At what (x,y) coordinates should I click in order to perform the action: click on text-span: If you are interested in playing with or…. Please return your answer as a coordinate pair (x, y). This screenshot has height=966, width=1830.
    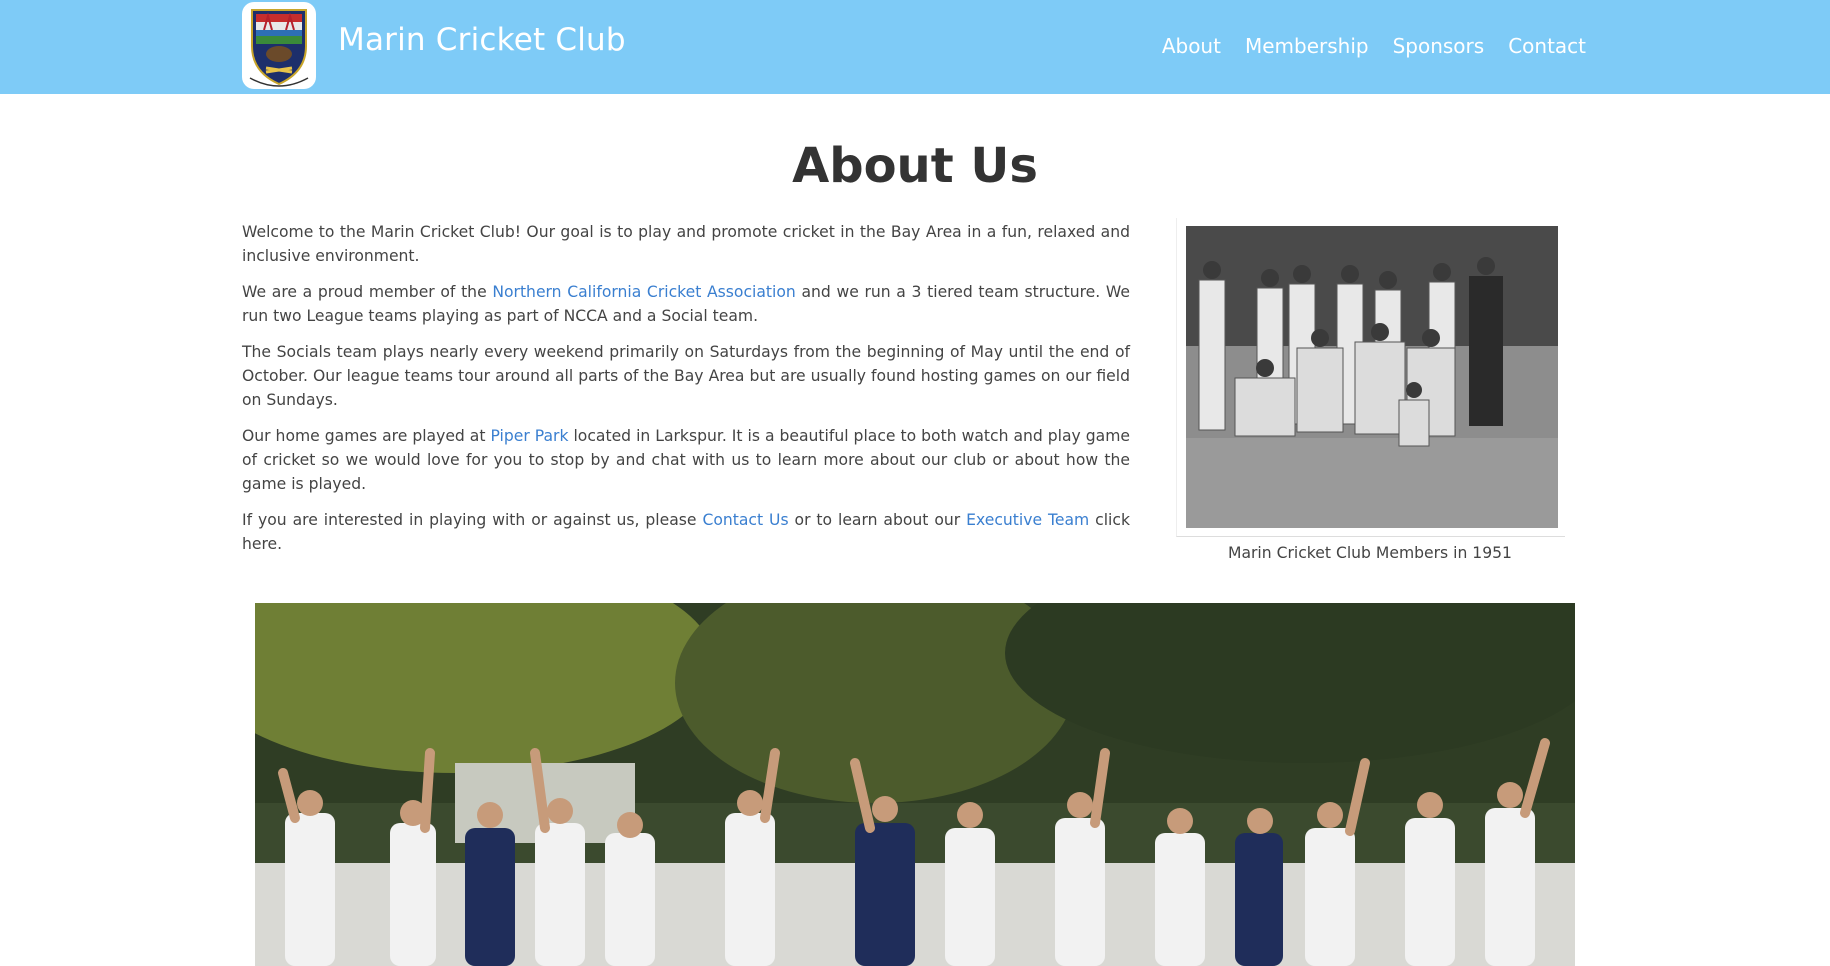
    Looking at the image, I should click on (472, 520).